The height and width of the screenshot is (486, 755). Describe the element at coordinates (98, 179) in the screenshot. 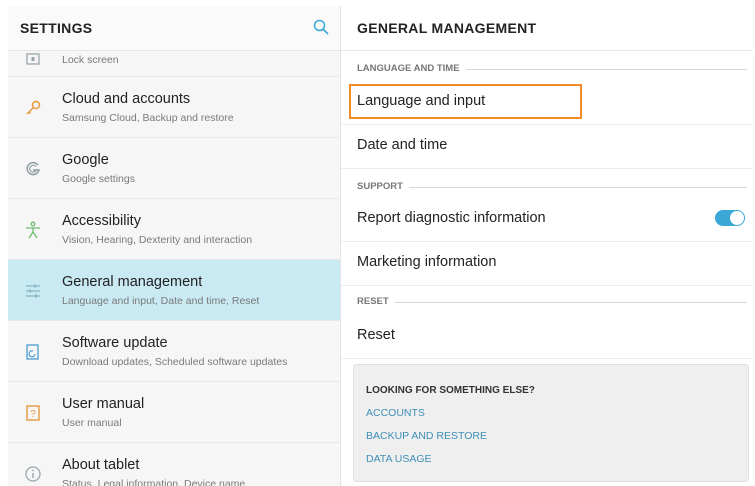

I see `sidebar-item-subtitle: Google settings` at that location.